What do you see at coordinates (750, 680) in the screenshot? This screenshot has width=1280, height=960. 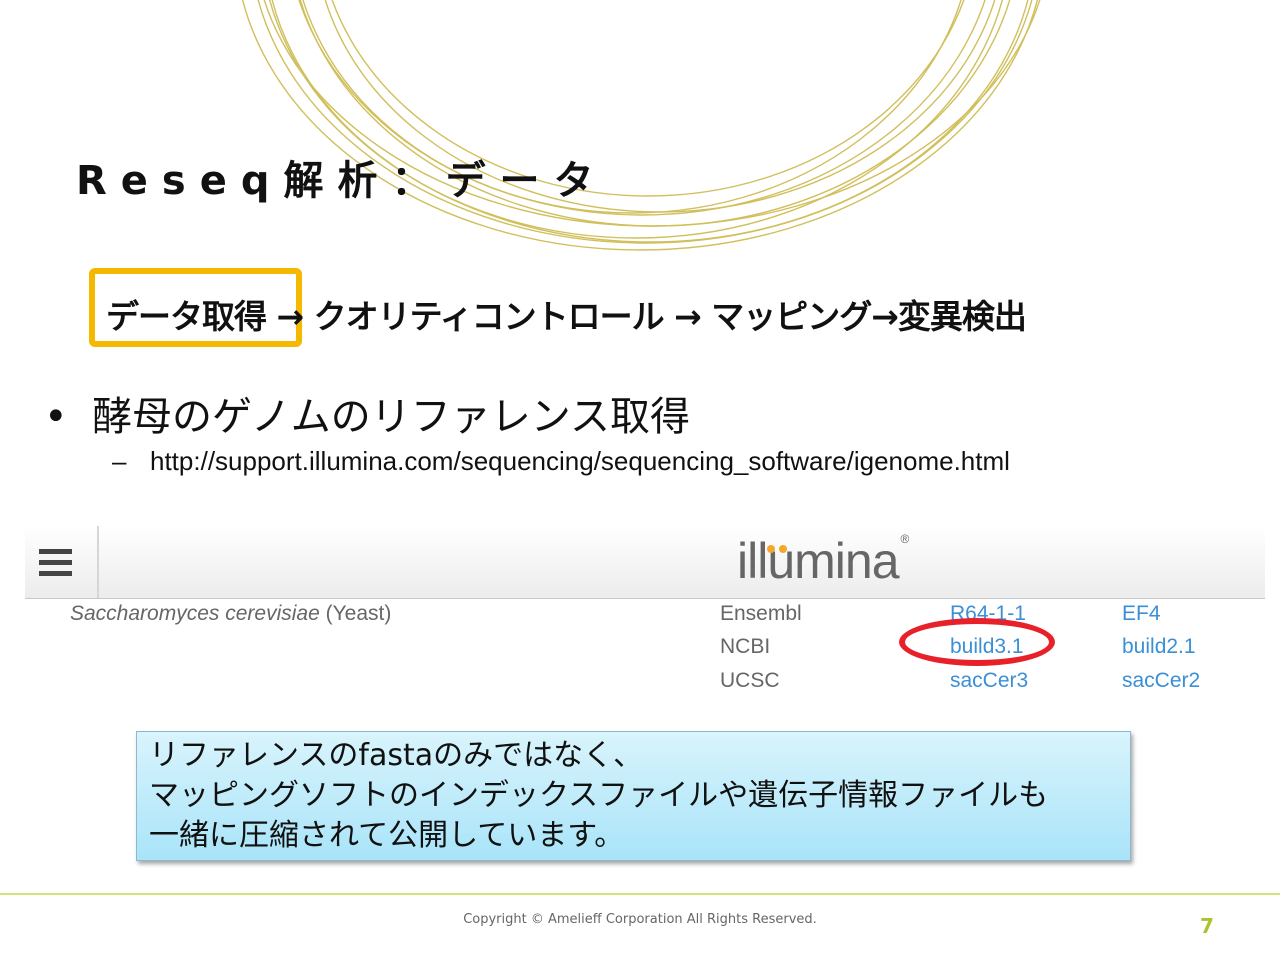 I see `source-name: UCSC` at bounding box center [750, 680].